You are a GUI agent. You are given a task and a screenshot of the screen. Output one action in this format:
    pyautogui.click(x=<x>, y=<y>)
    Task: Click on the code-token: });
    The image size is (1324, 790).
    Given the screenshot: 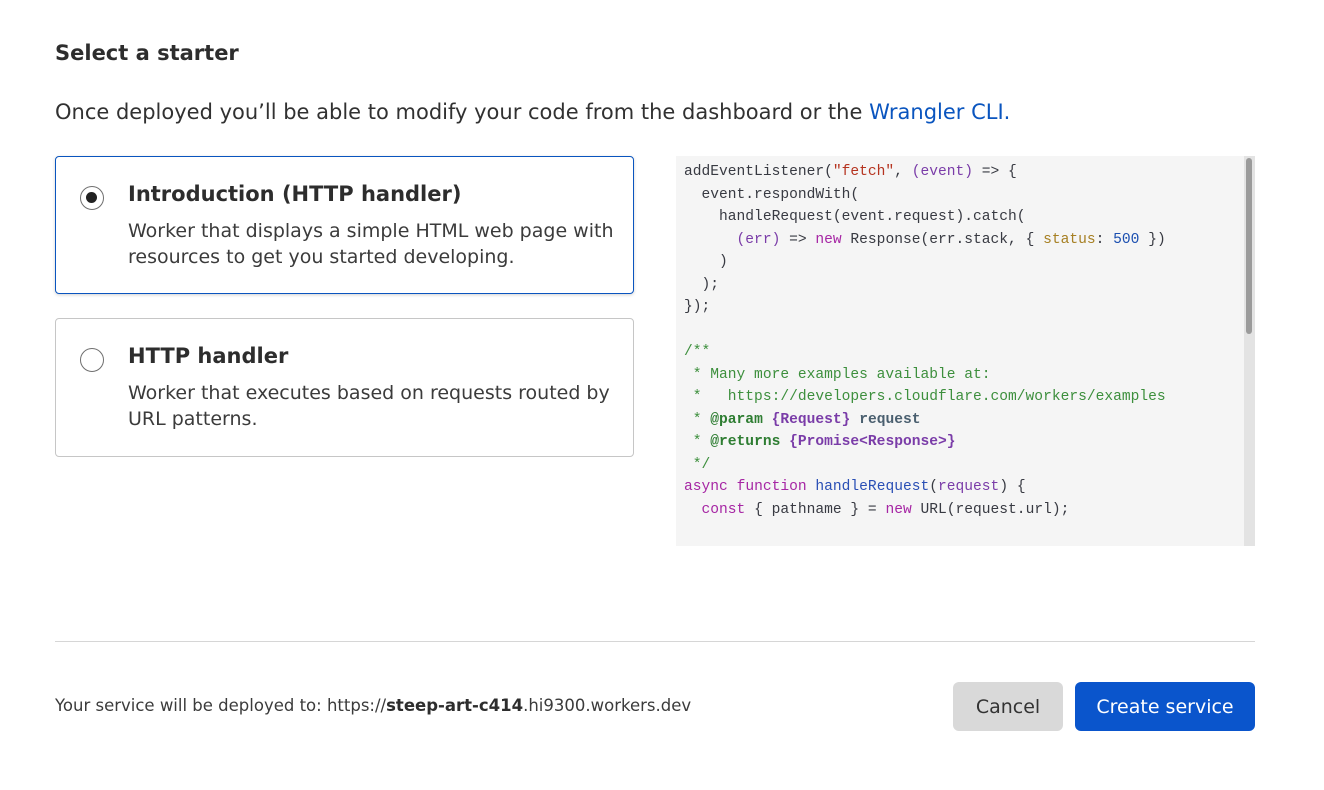 What is the action you would take?
    pyautogui.click(x=697, y=307)
    